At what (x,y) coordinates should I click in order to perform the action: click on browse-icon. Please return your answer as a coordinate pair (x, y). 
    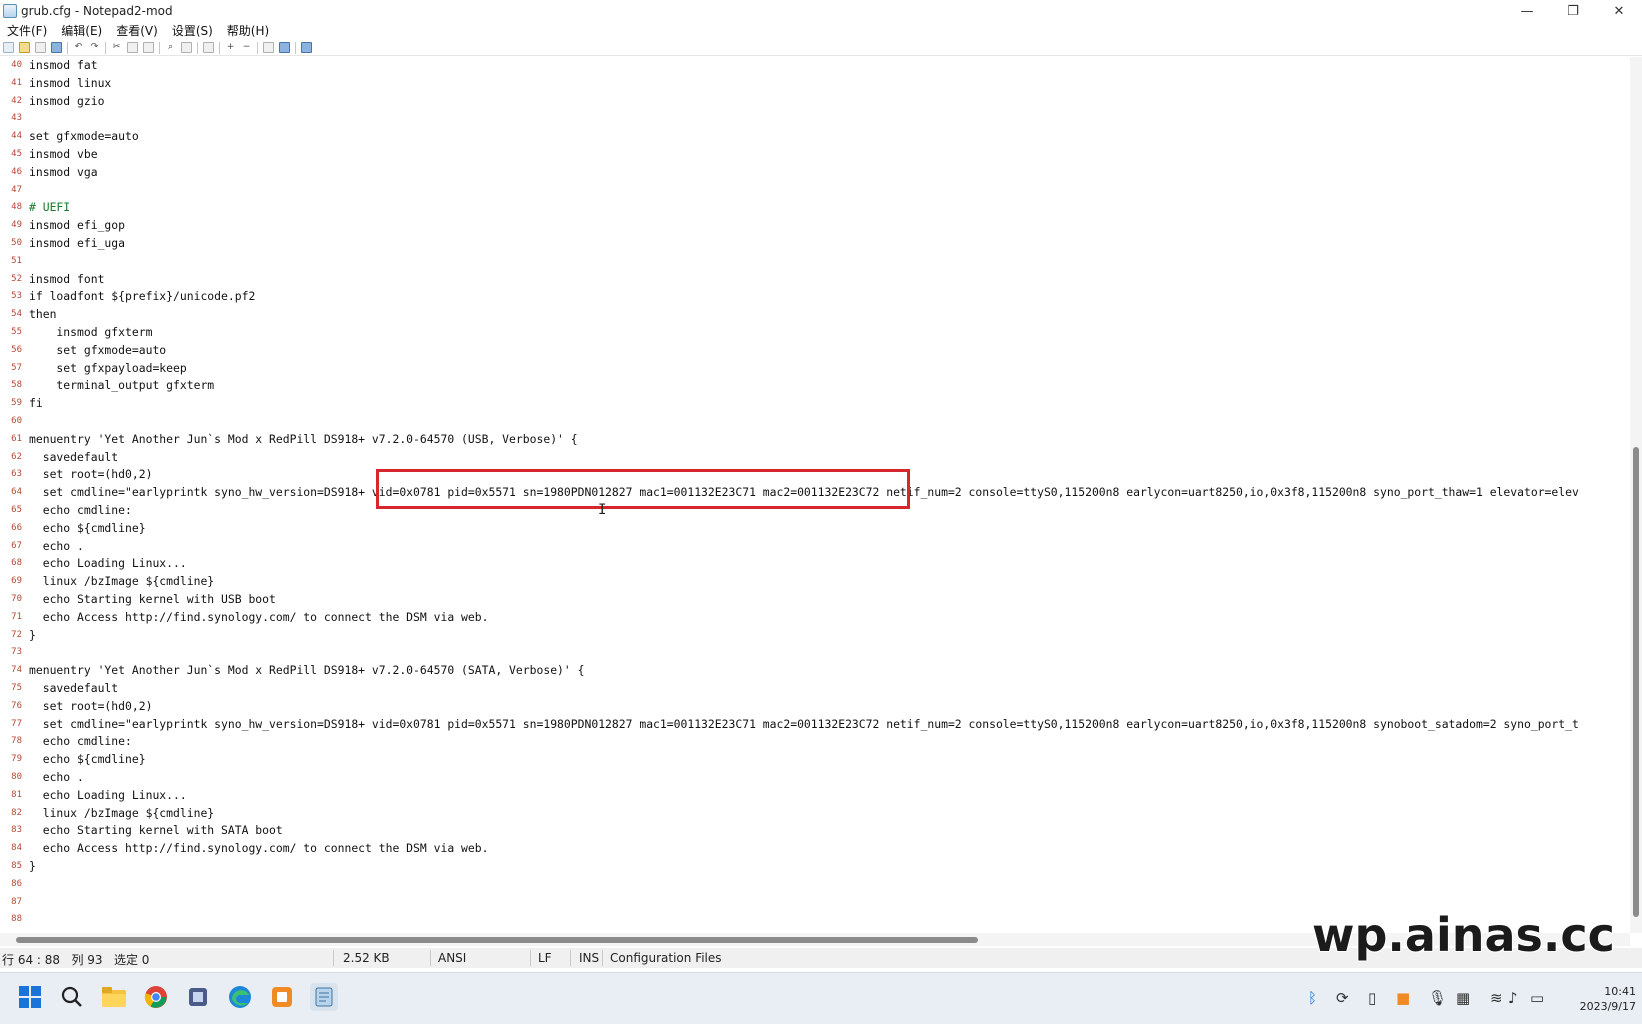
    Looking at the image, I should click on (40, 47).